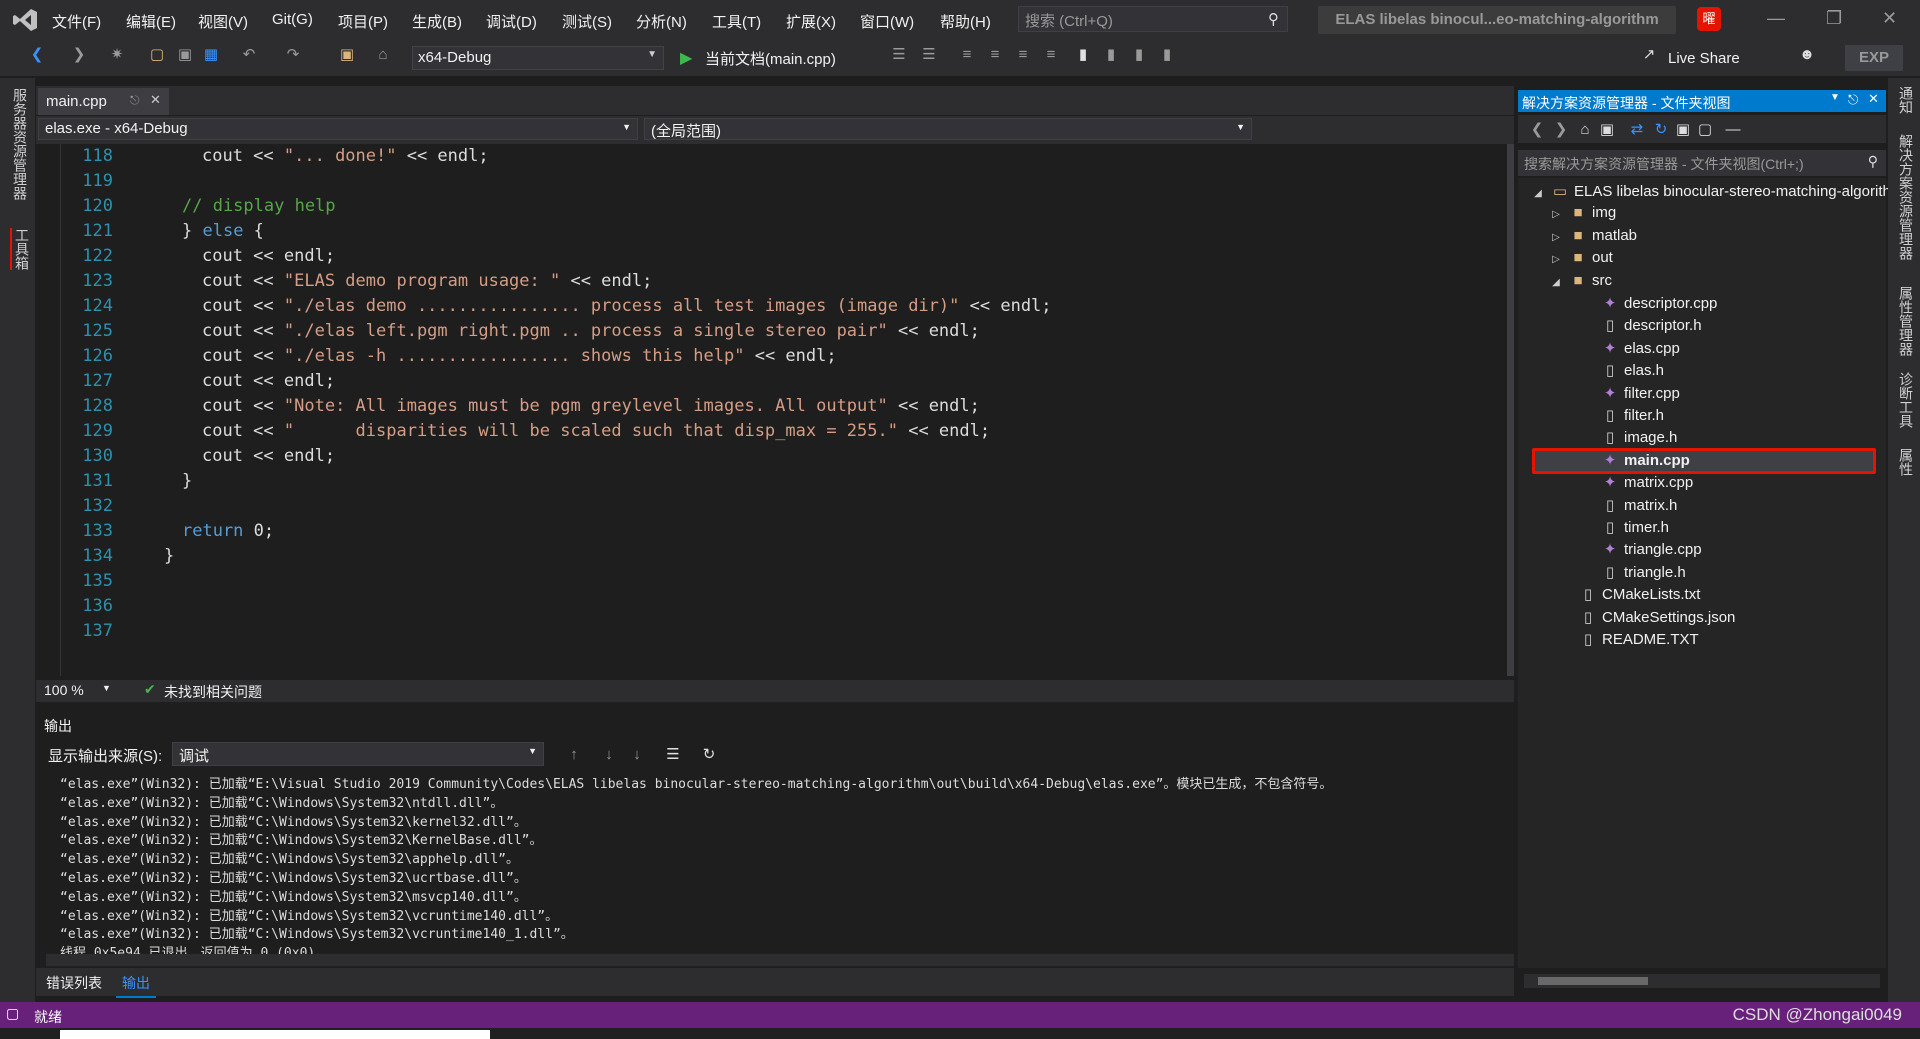  What do you see at coordinates (1647, 482) in the screenshot?
I see `tree-item: ✦ matrix.cpp` at bounding box center [1647, 482].